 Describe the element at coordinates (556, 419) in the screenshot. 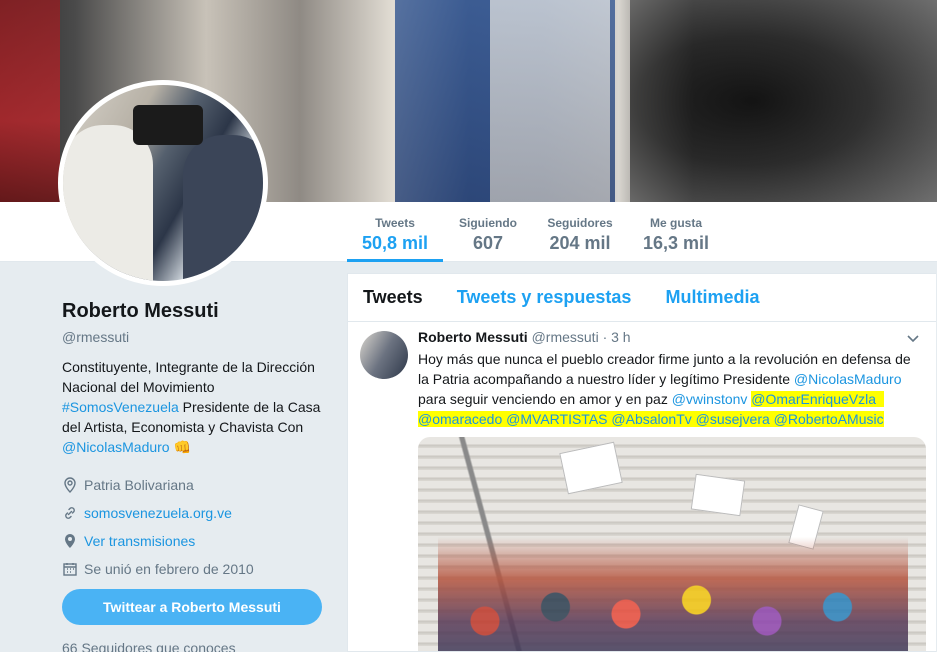

I see `mention-link: @MVARTISTAS` at that location.